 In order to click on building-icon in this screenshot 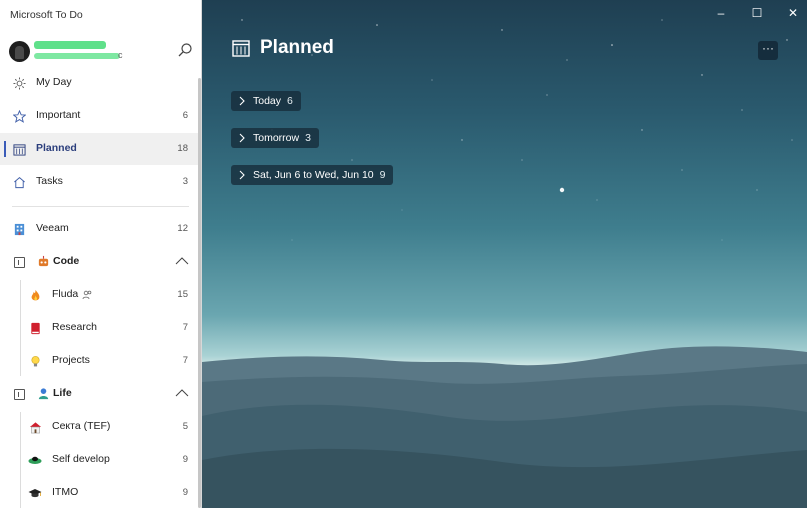, I will do `click(19, 229)`.